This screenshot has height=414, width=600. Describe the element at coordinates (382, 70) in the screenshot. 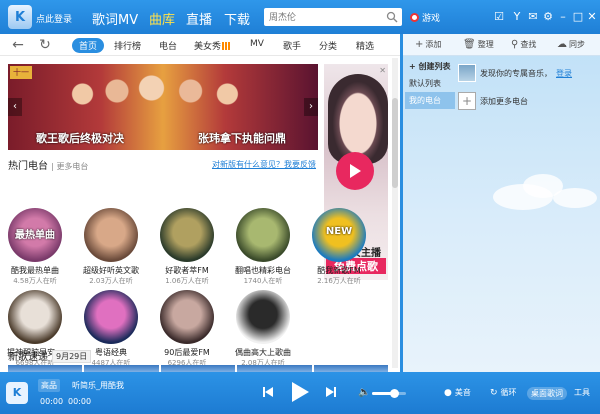

I see `ad-close-icon: ✕` at that location.